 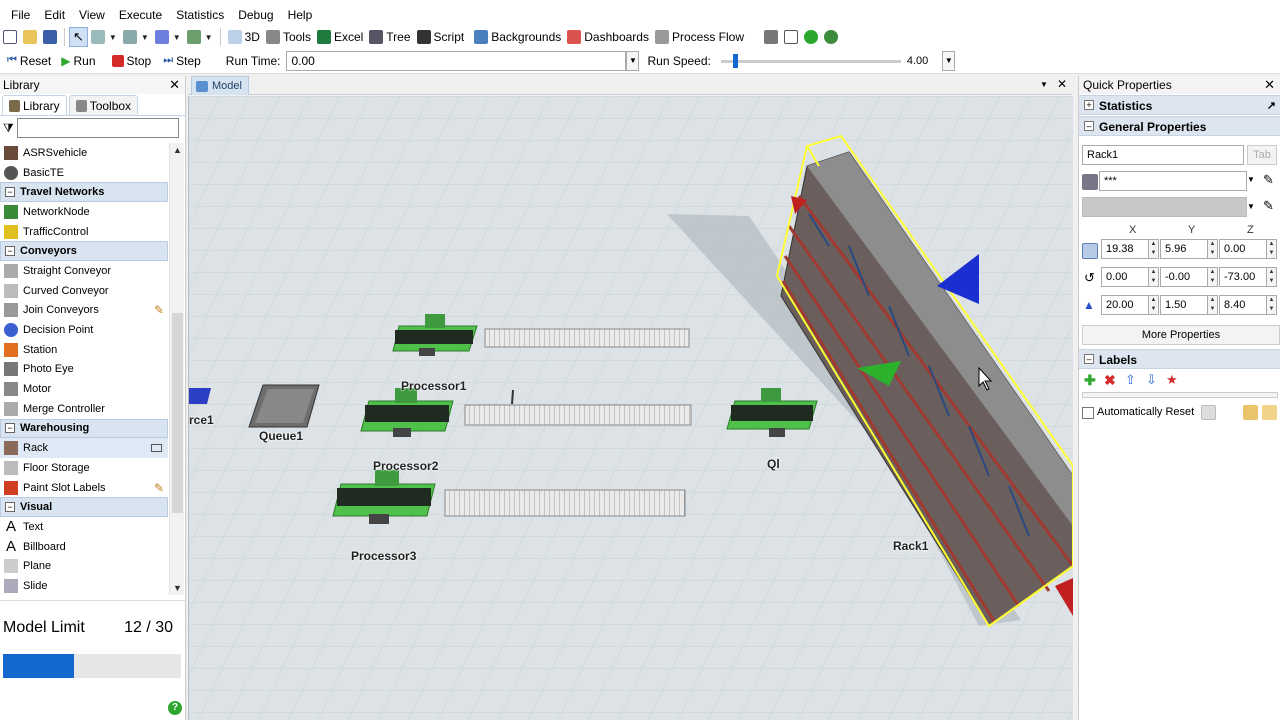 I want to click on run-speed-dropdown: ▼, so click(x=949, y=60).